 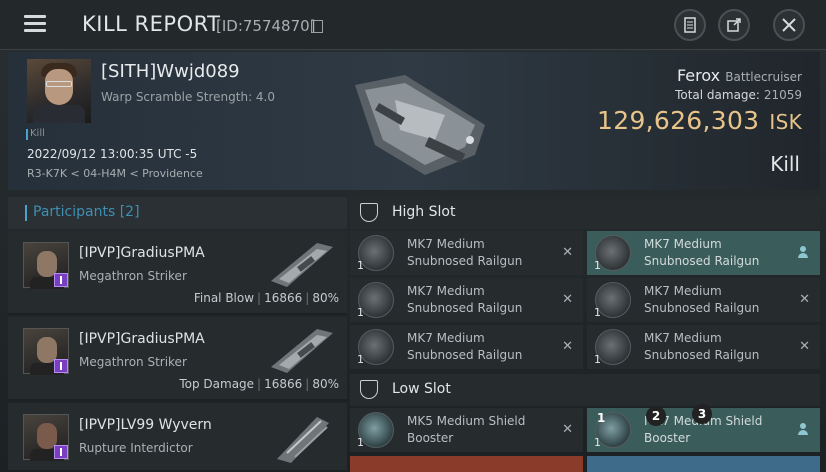 I want to click on high-slot-header: High Slot, so click(x=585, y=213).